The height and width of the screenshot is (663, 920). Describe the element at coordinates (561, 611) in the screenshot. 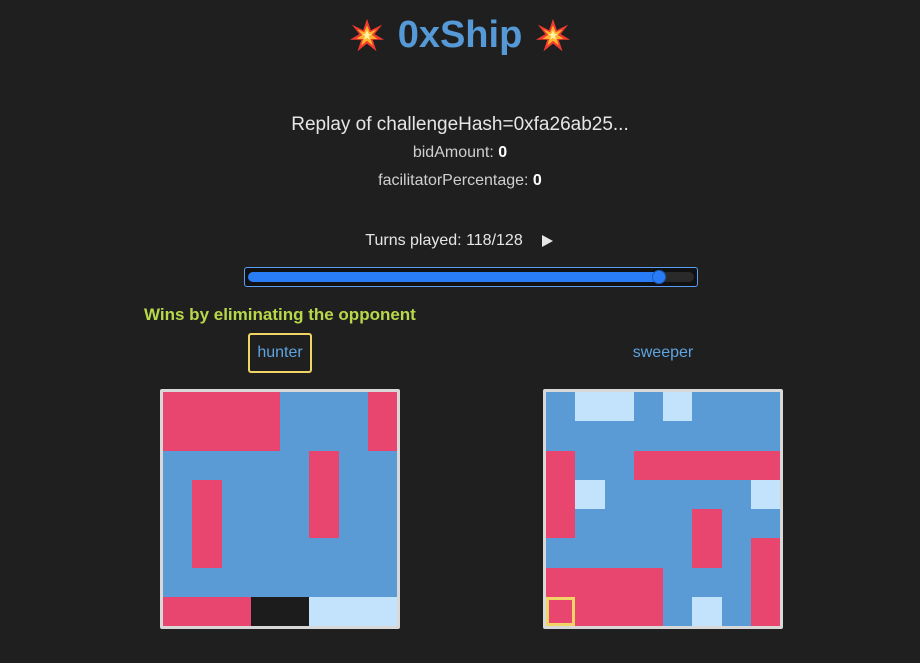

I see `cursor-cell` at that location.